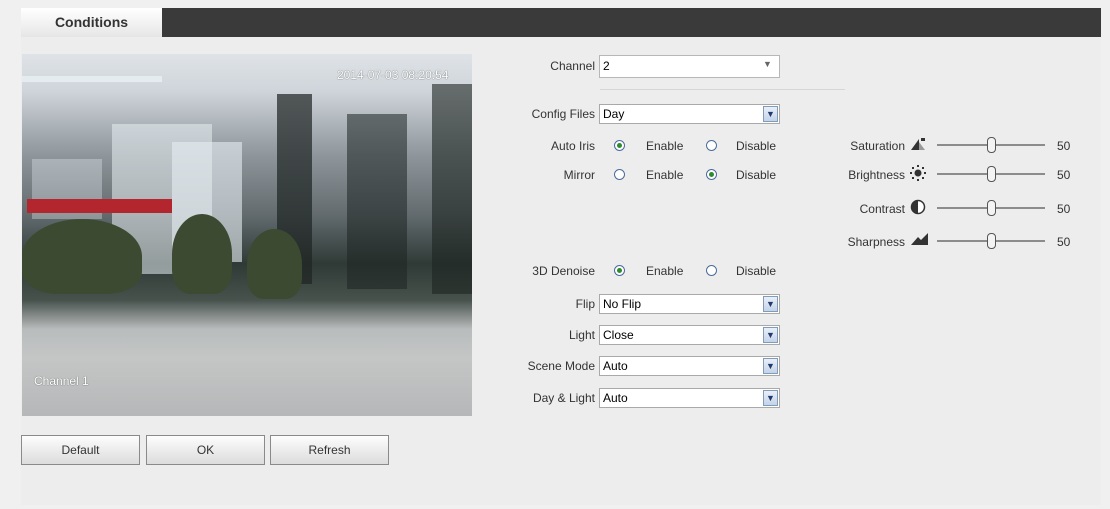  I want to click on ok-button: OK, so click(205, 450).